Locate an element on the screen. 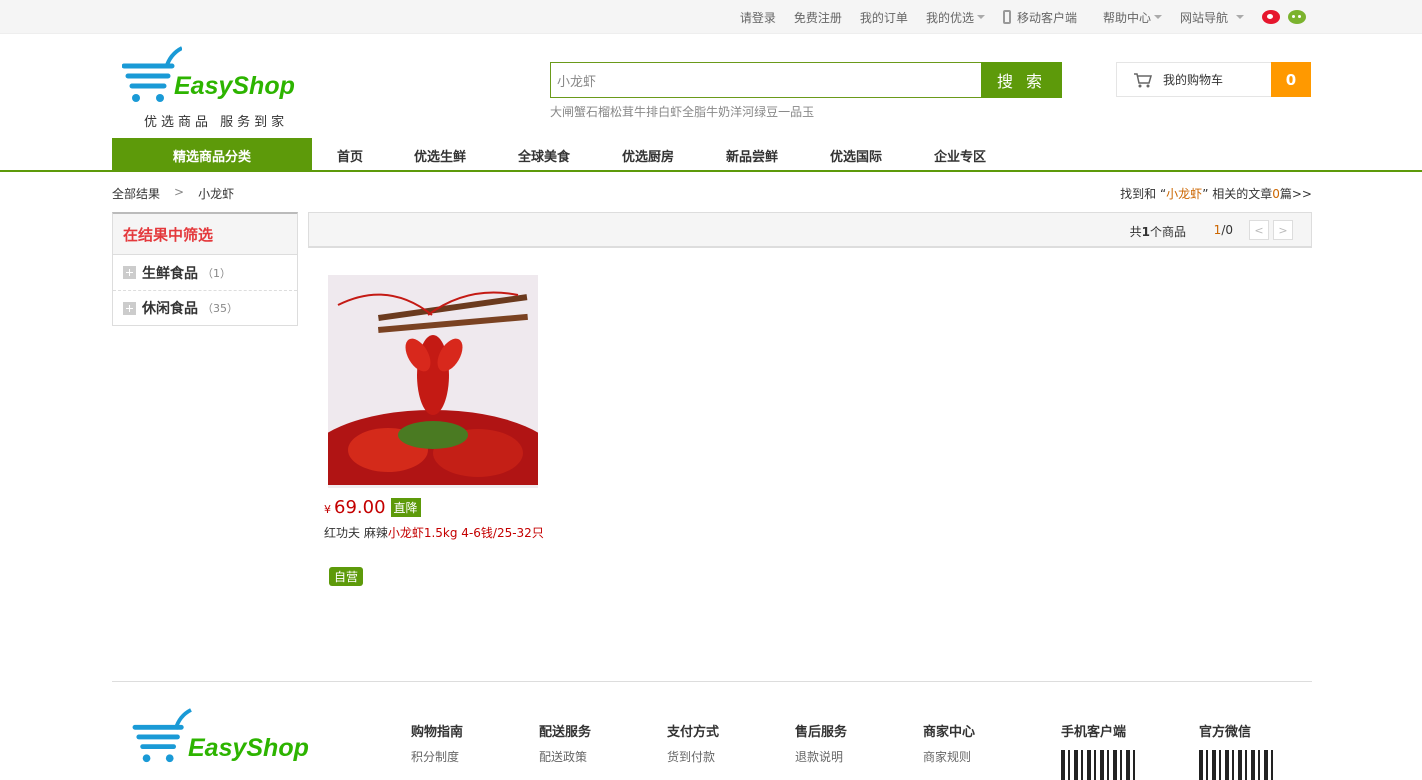 This screenshot has height=780, width=1422. site-logo: EasyShop 优选商品 服务到家 is located at coordinates (222, 88).